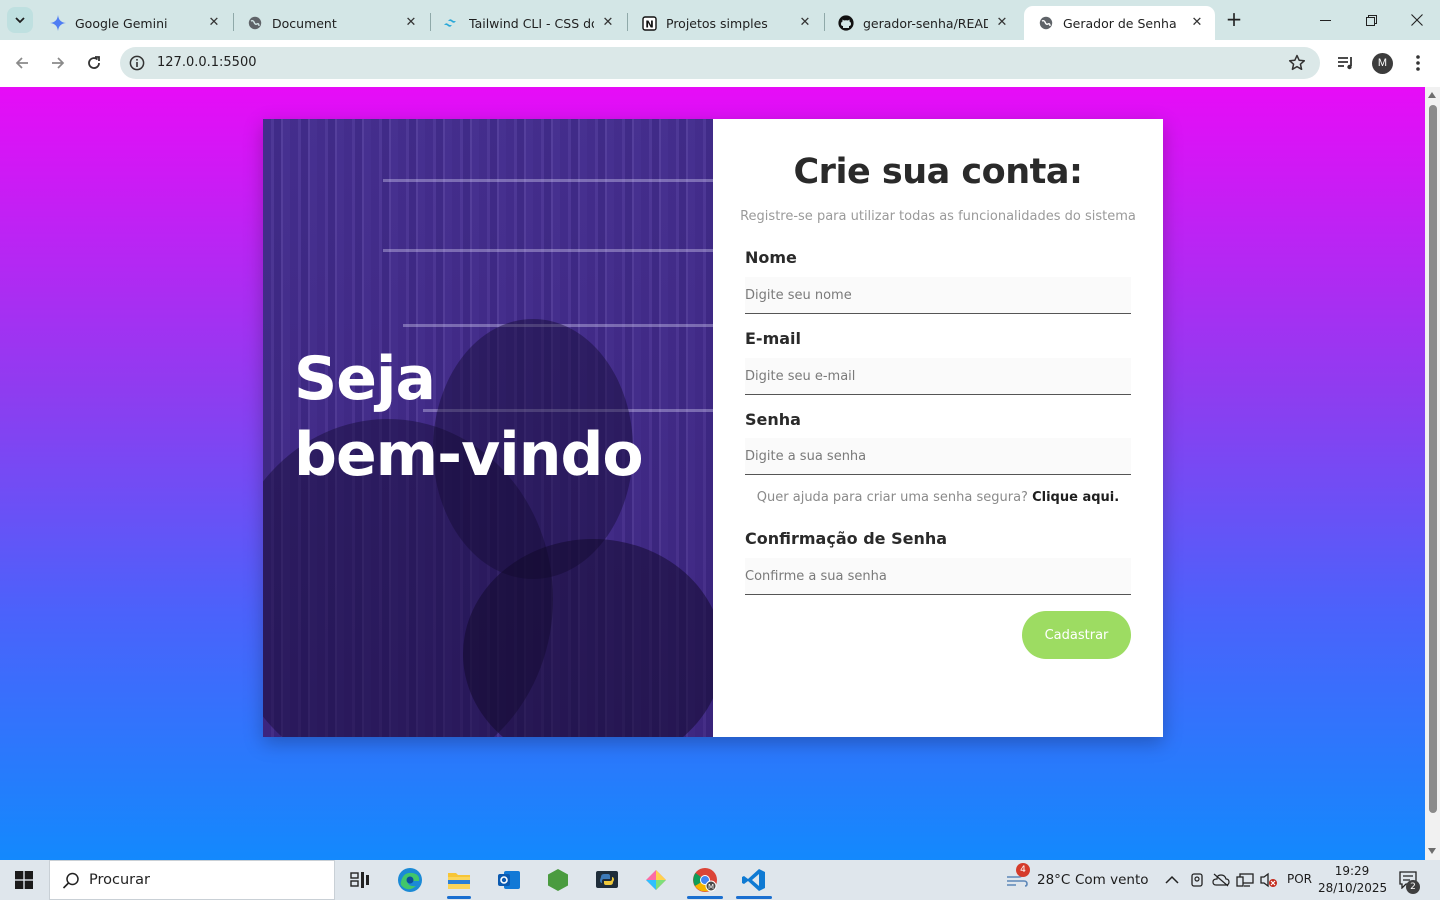 The image size is (1440, 900). I want to click on page-scrollbar, so click(1432, 473).